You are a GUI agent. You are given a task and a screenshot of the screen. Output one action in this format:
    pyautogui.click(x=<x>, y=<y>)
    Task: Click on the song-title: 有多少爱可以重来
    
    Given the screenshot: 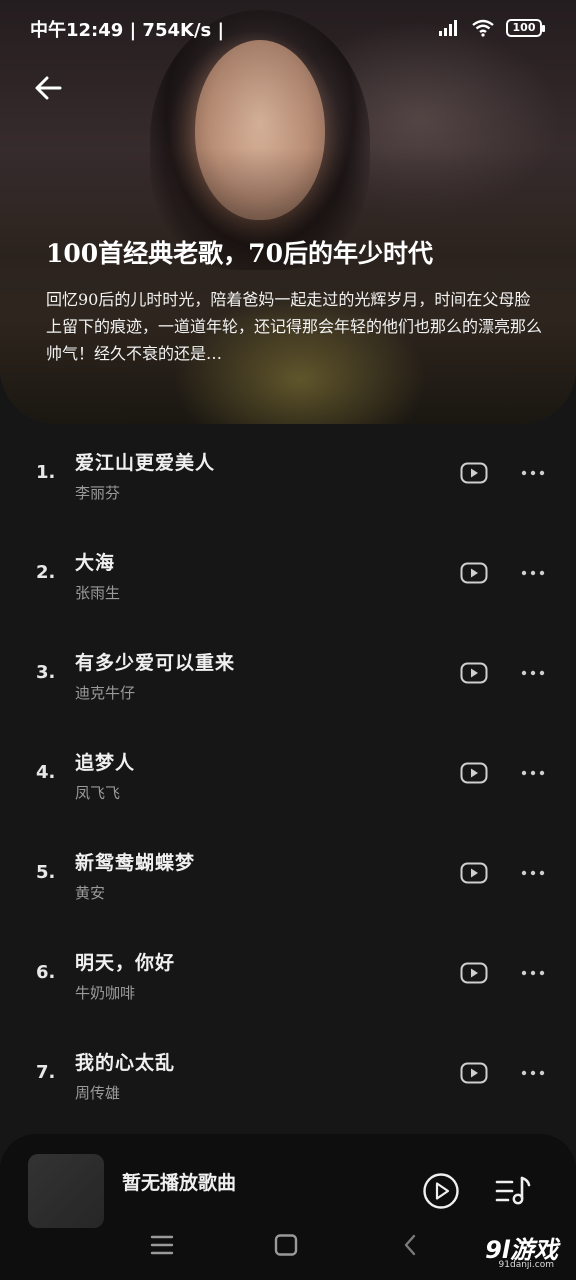 What is the action you would take?
    pyautogui.click(x=155, y=663)
    